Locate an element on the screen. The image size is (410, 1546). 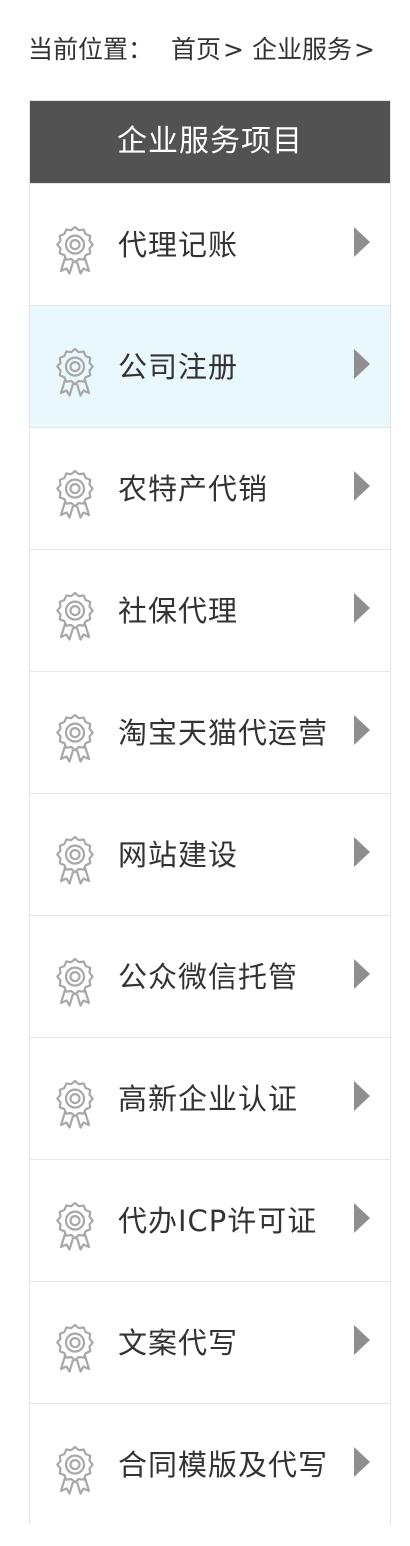
sidebar-item-label: 文案代写 is located at coordinates (178, 1343).